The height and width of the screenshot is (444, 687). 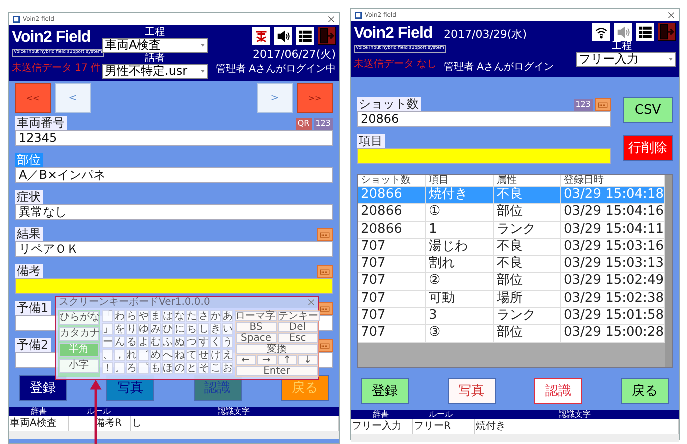 I want to click on keyboard-key: み, so click(x=155, y=329).